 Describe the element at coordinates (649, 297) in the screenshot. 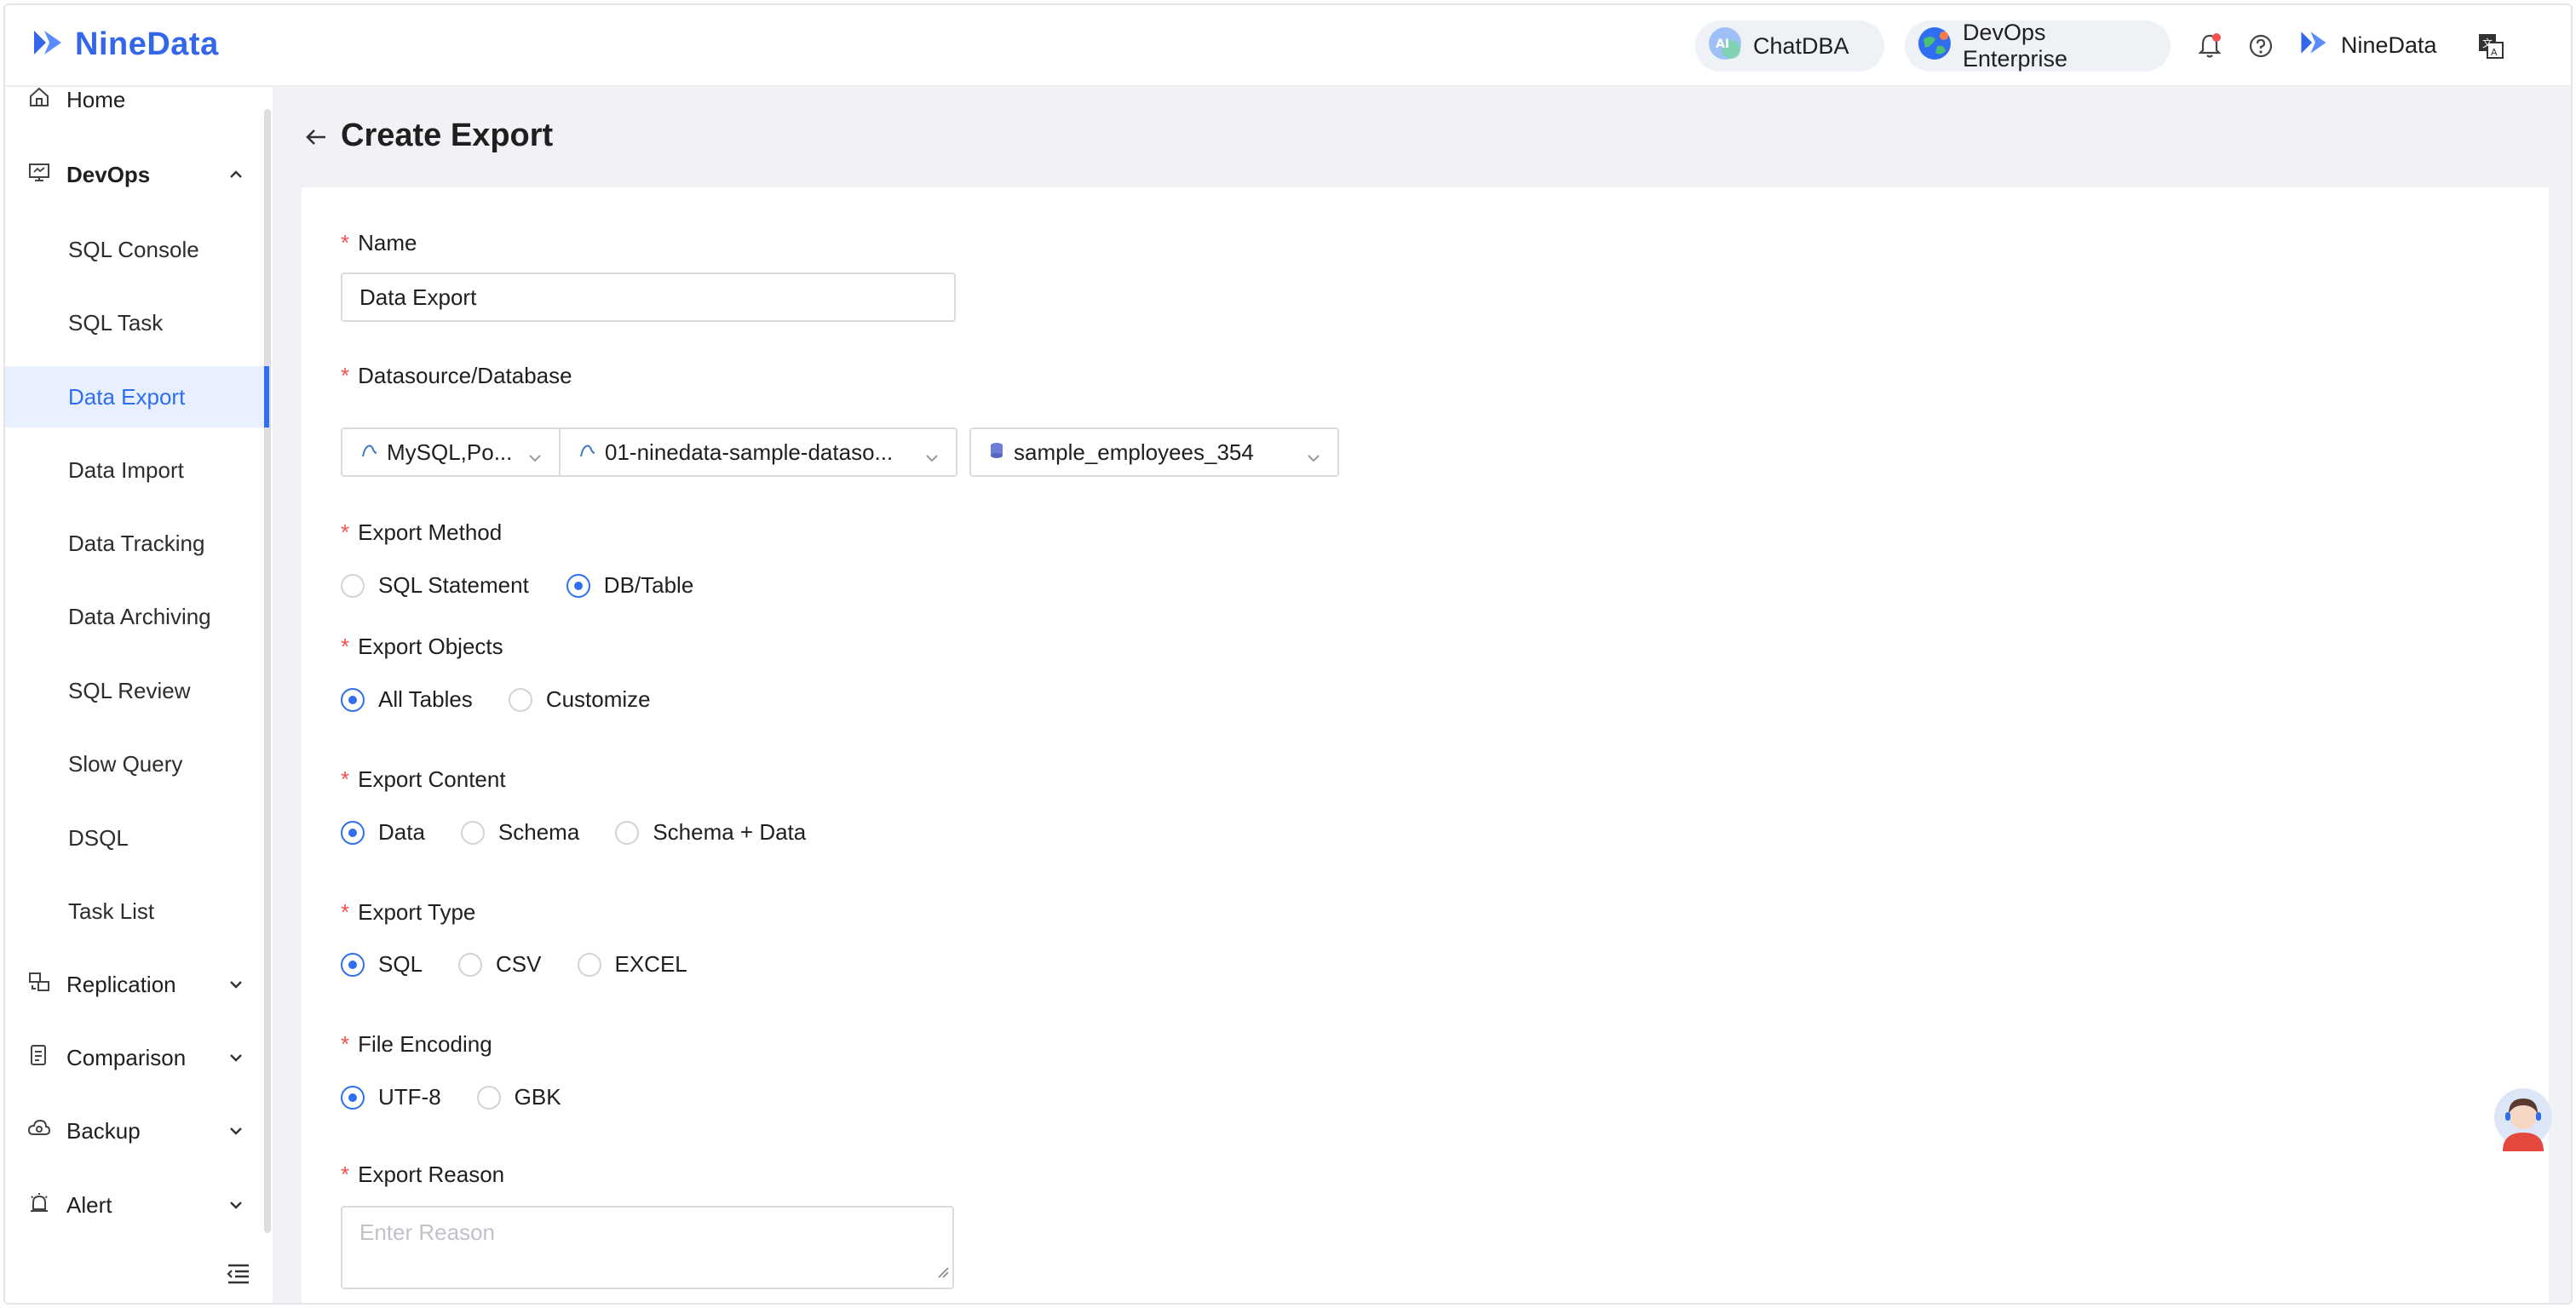

I see `name-input: Data Export` at that location.